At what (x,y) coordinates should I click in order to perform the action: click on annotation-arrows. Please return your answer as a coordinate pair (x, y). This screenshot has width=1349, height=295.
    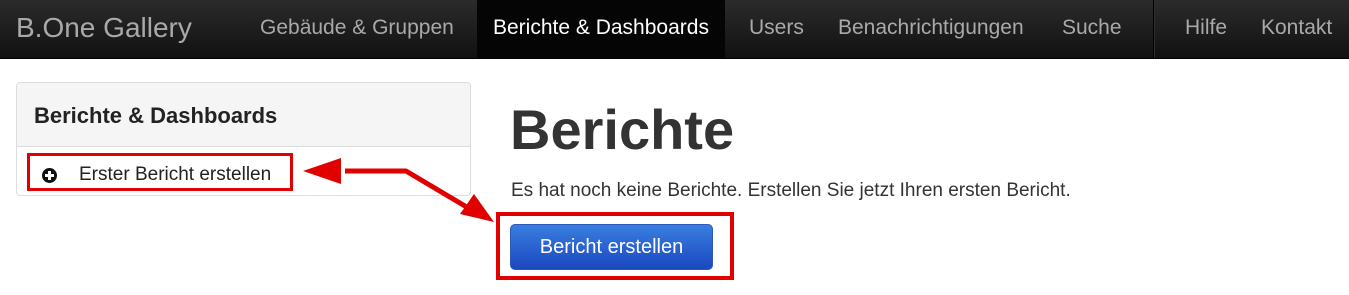
    Looking at the image, I should click on (398, 190).